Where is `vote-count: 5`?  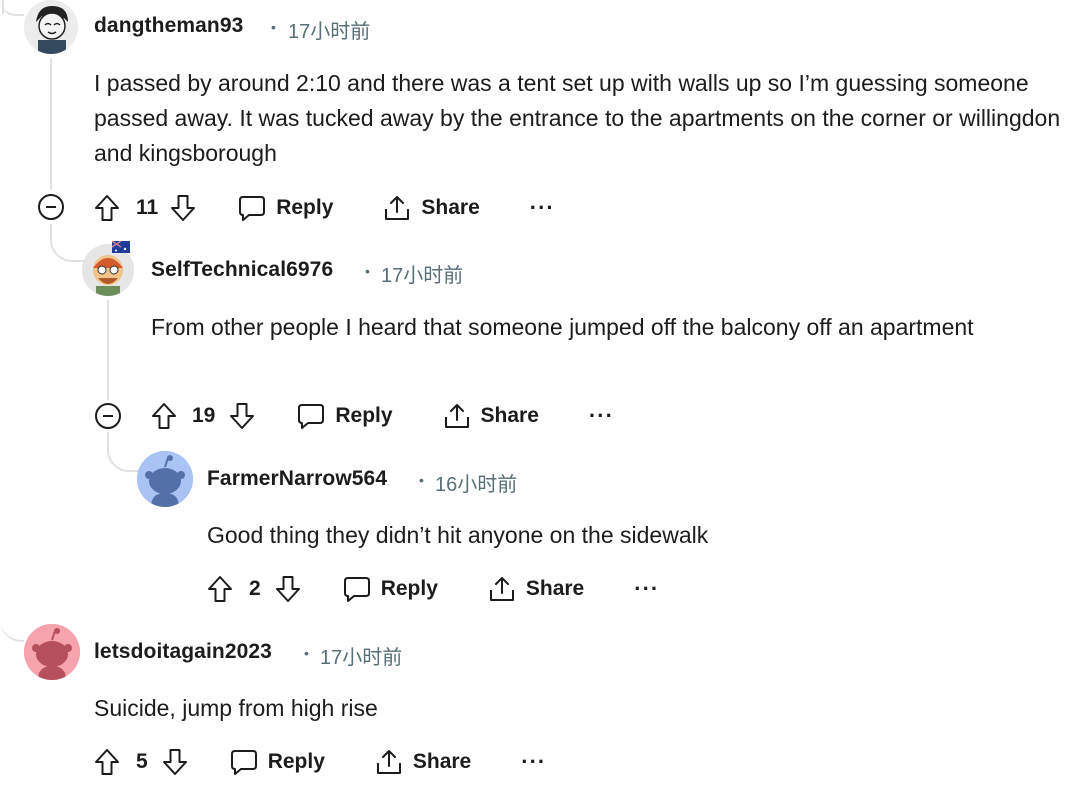 vote-count: 5 is located at coordinates (142, 761).